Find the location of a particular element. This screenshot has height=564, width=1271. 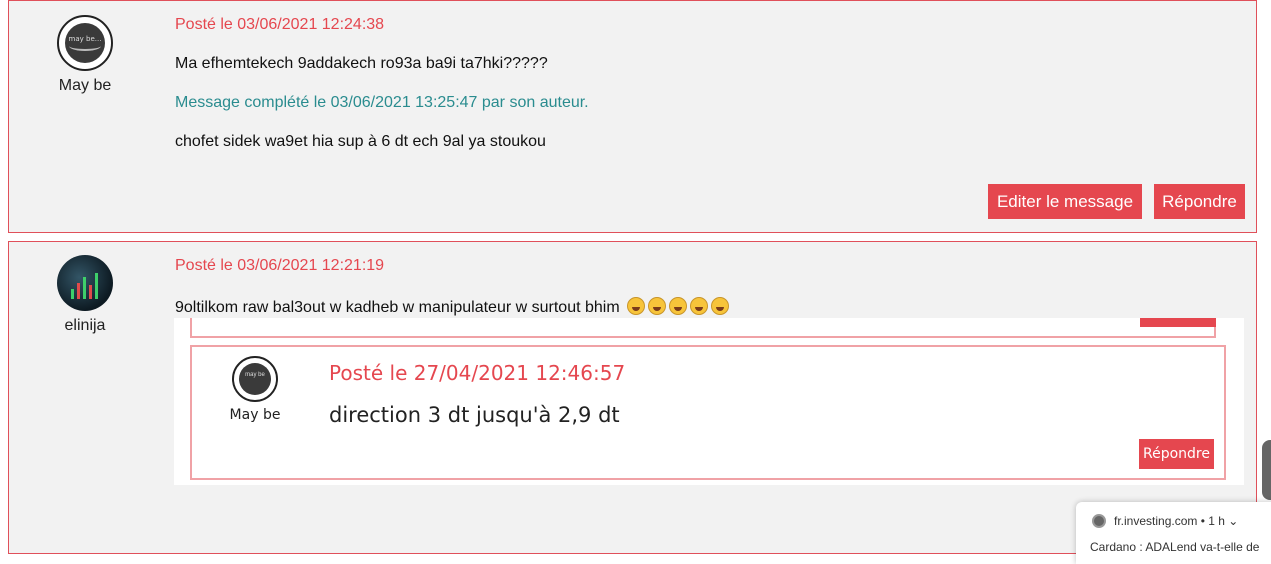

quoted-avatar: may be is located at coordinates (255, 379).